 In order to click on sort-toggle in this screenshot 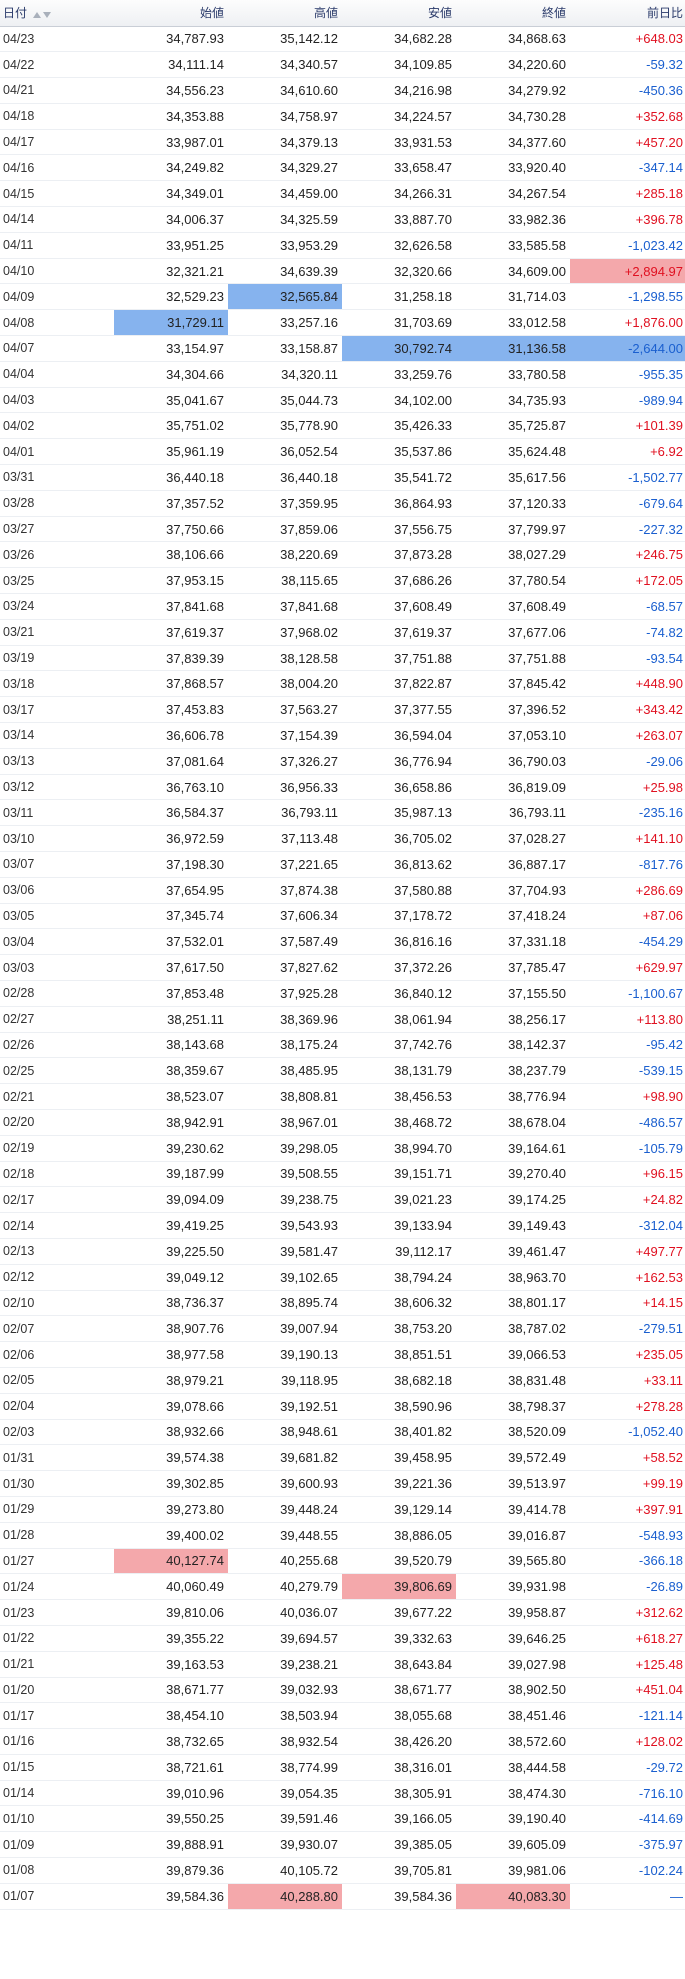, I will do `click(41, 14)`.